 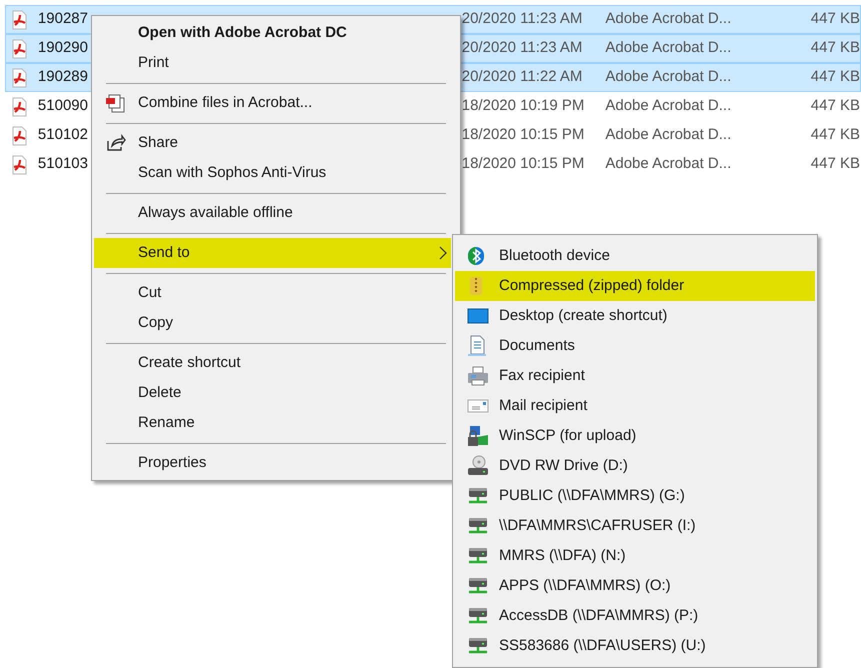 I want to click on file-name: 190290, so click(x=63, y=48).